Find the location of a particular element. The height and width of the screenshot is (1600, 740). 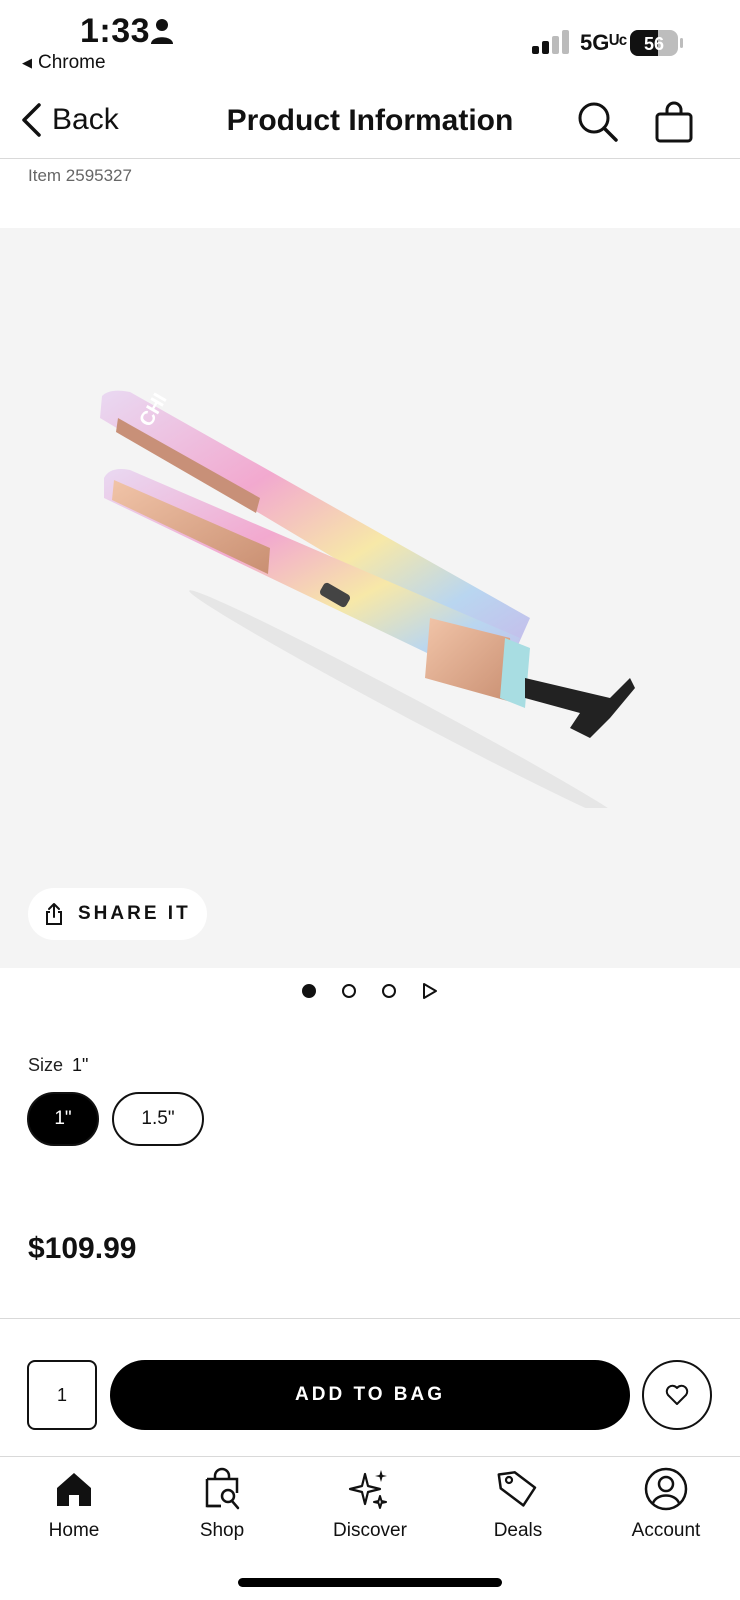

back-to-app: ◀ Chrome is located at coordinates (64, 63).